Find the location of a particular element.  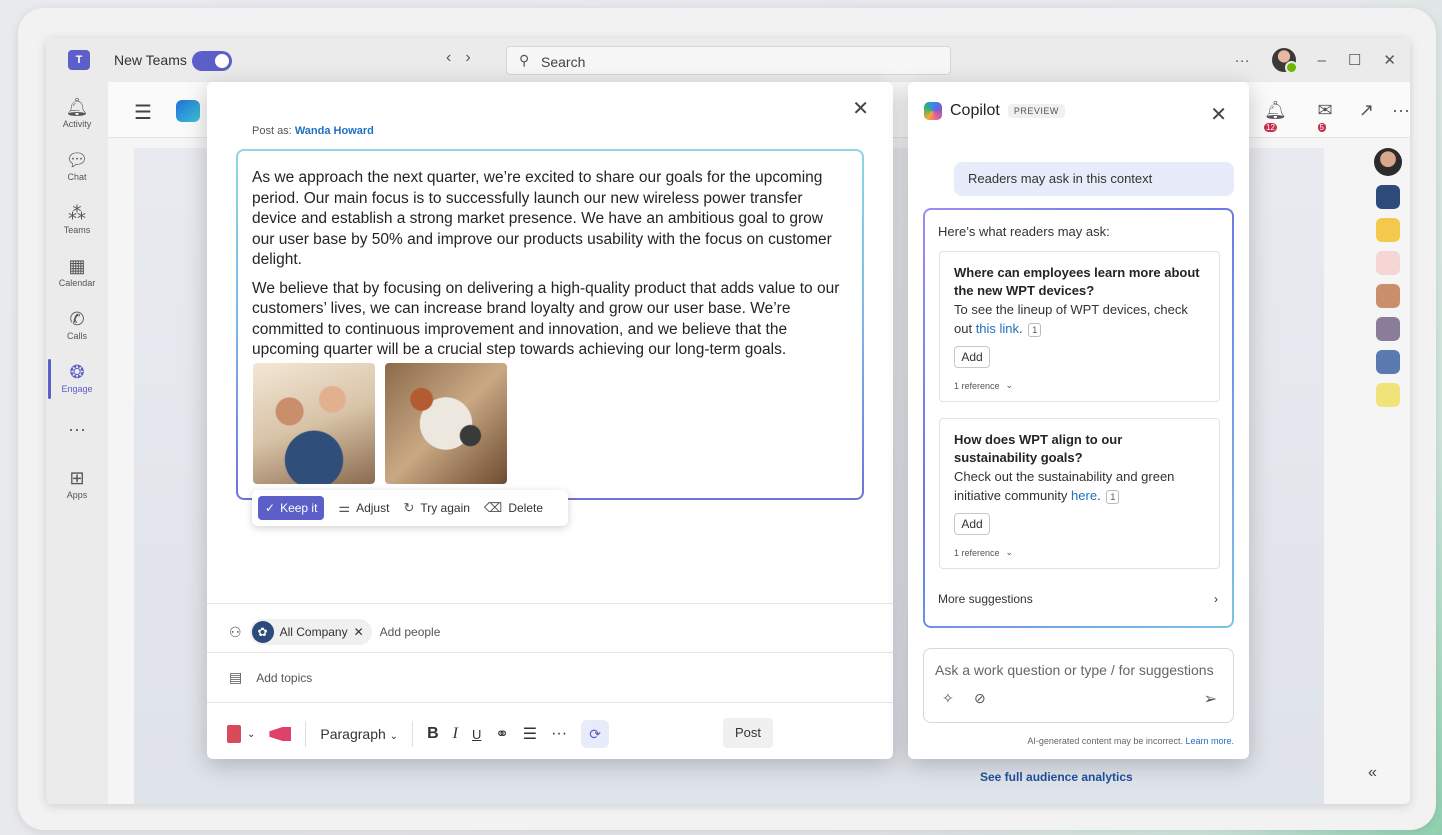

community-icon: ✿ is located at coordinates (262, 632).